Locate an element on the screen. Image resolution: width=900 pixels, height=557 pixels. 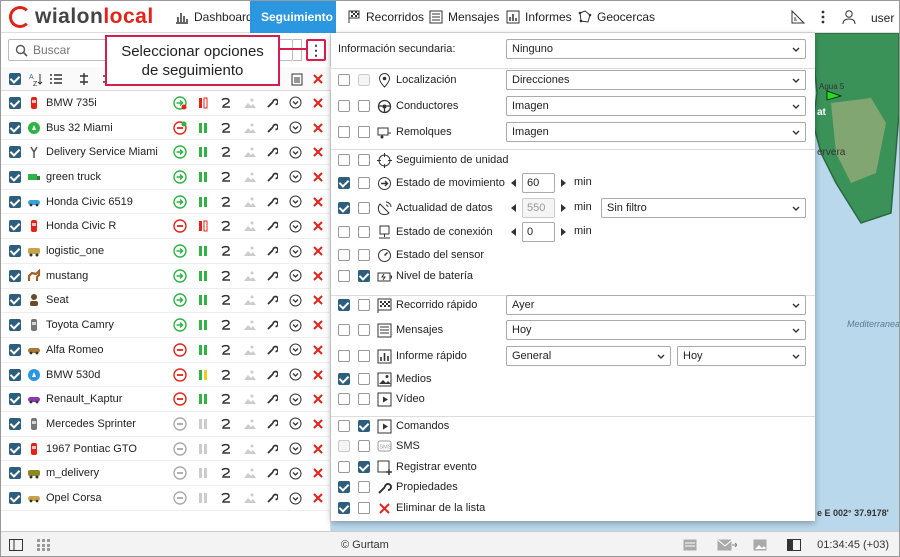
unit-row: mustang is located at coordinates (166, 276).